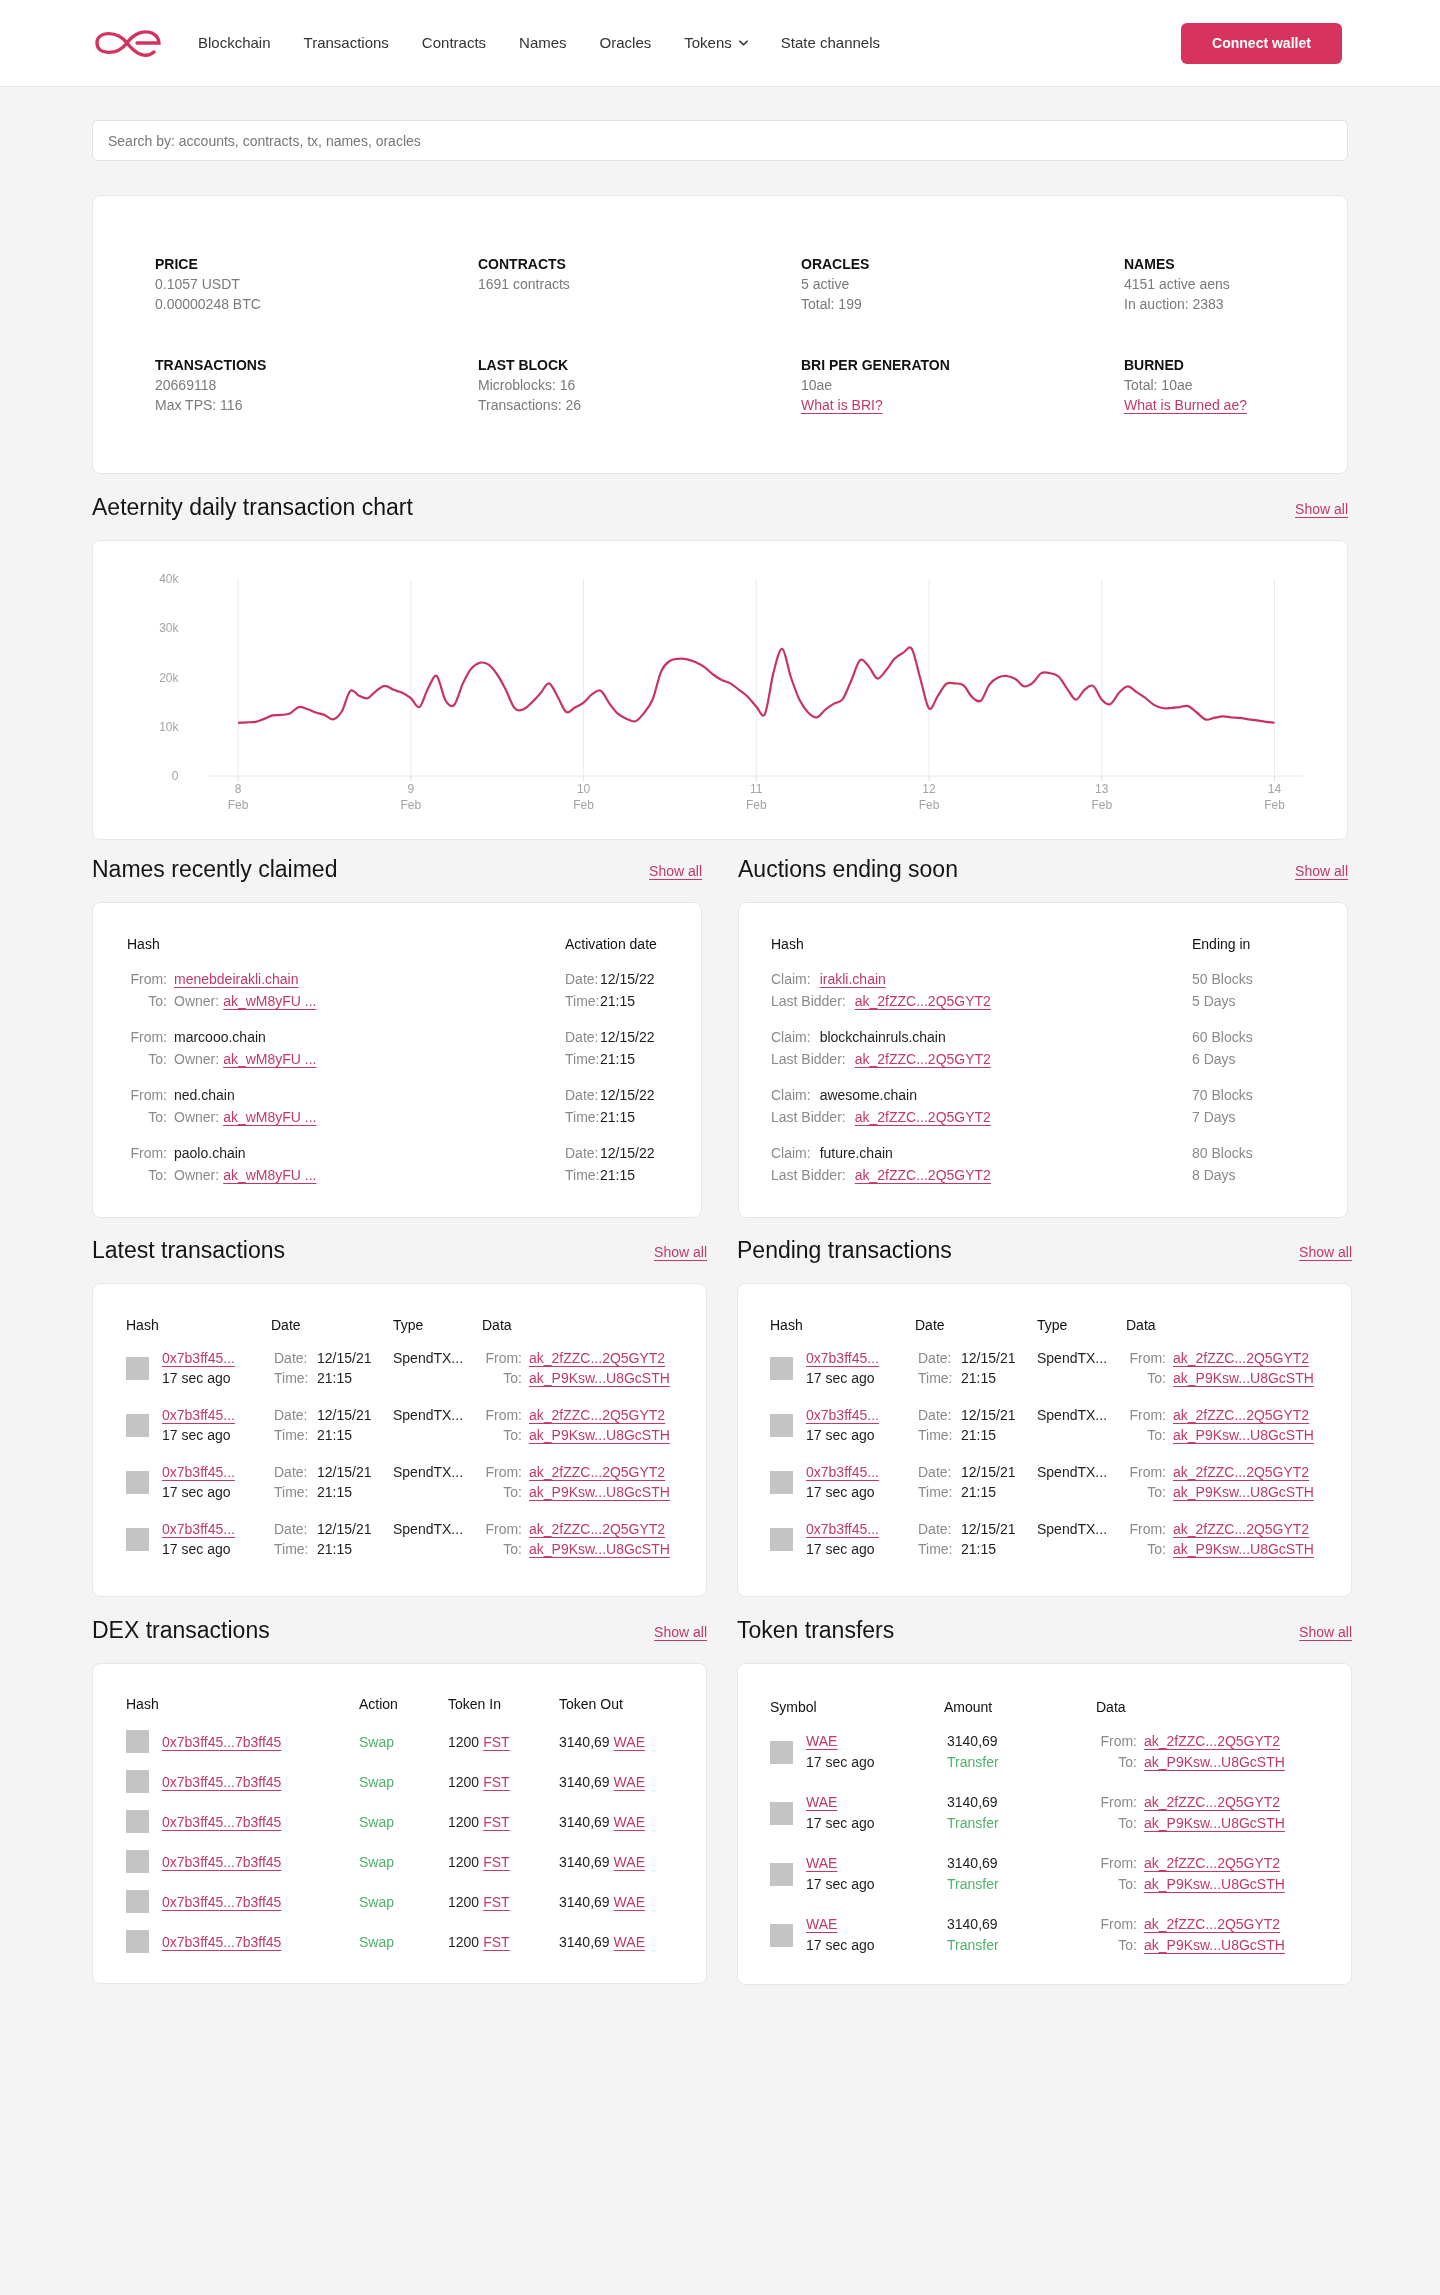 This screenshot has height=2295, width=1440. I want to click on section-title: Token transfers, so click(816, 1630).